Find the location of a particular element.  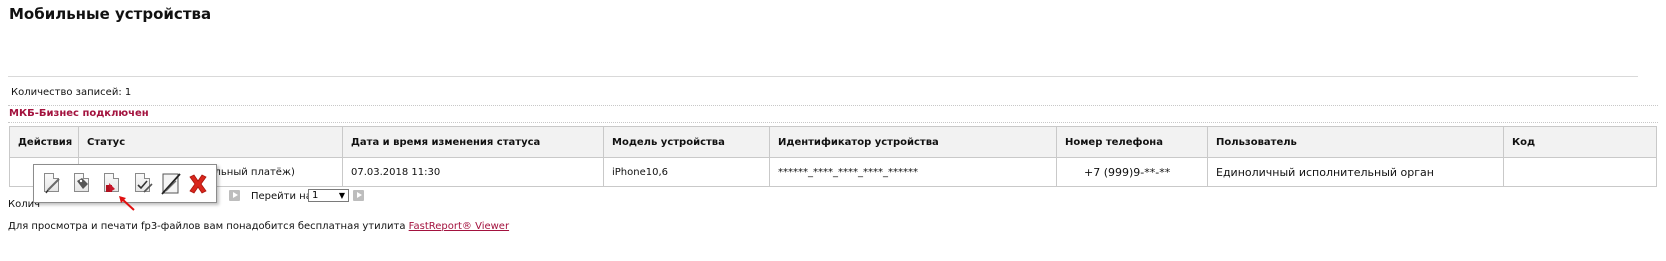

goto-page-label: Перейти на: is located at coordinates (283, 196).